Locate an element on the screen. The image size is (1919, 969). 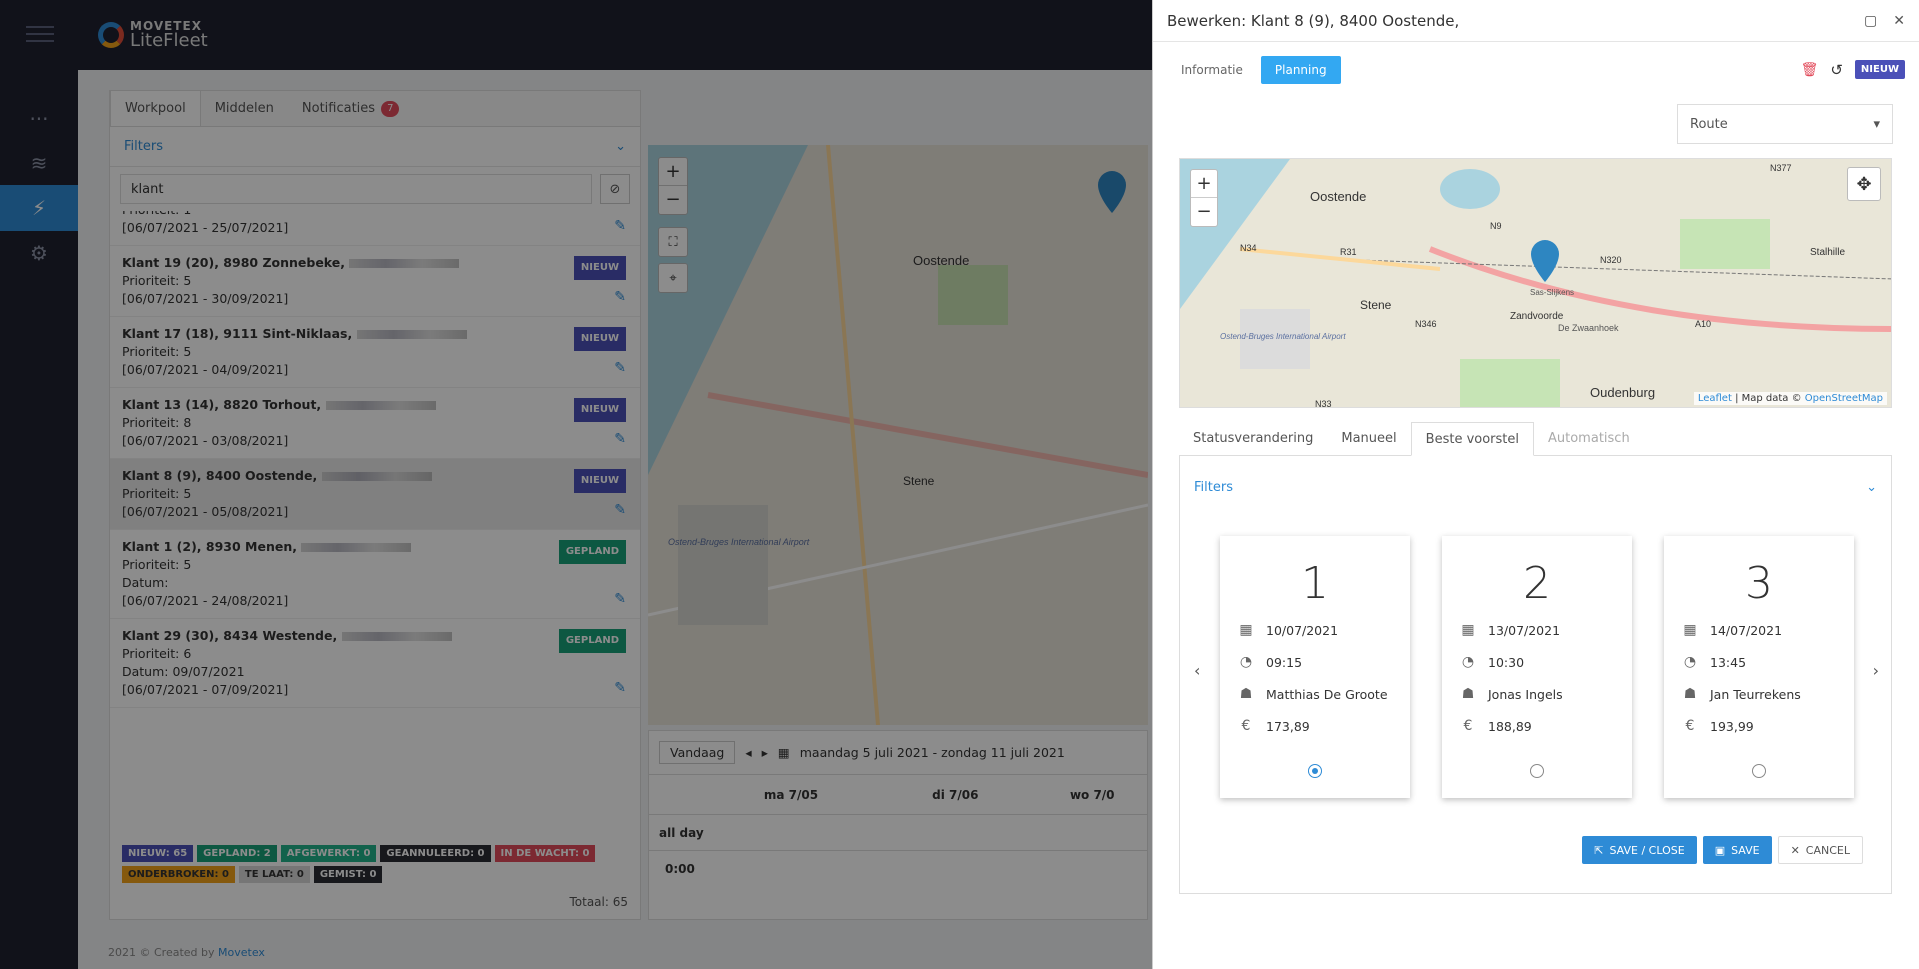
proposal-number: 1 is located at coordinates (1315, 583).